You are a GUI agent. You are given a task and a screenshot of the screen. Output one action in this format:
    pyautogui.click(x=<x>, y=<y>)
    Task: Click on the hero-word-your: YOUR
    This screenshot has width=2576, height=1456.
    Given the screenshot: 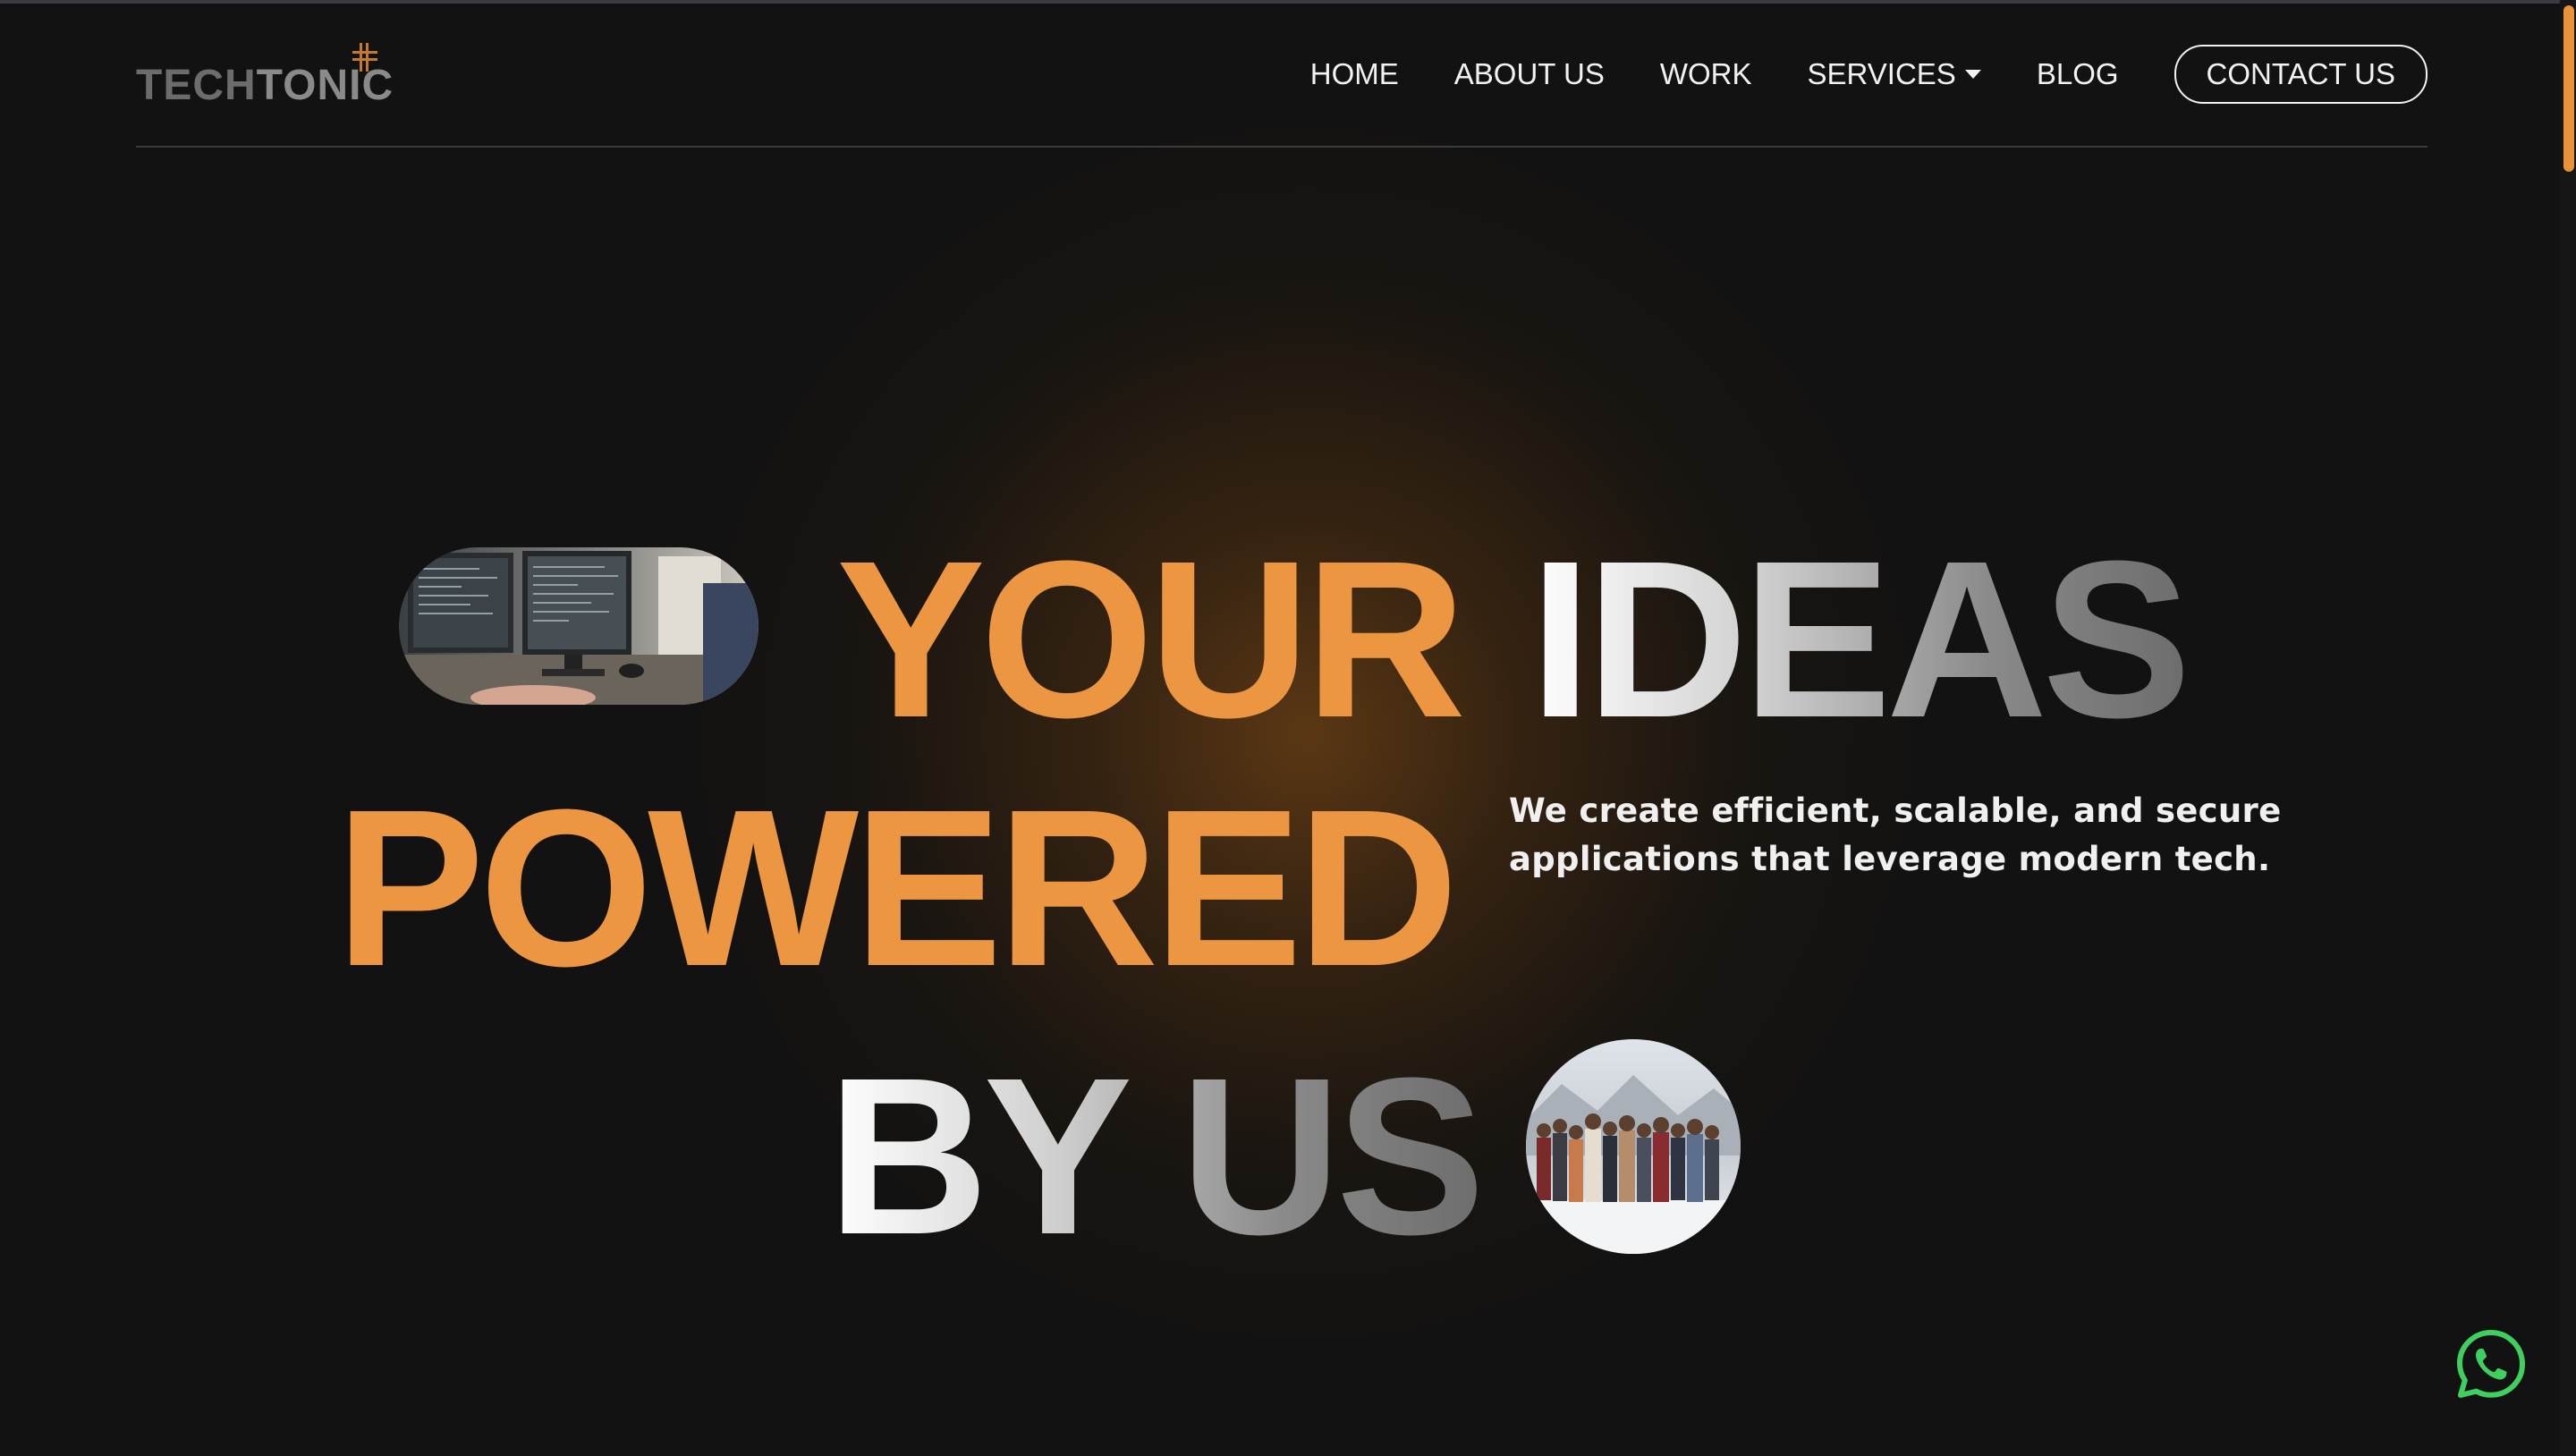 What is the action you would take?
    pyautogui.click(x=1151, y=639)
    